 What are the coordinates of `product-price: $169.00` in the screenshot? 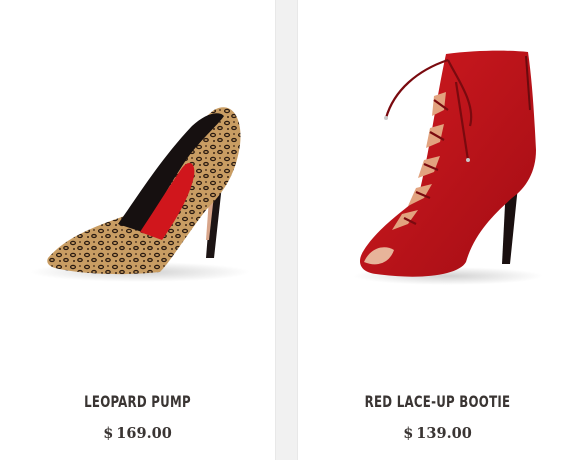 It's located at (137, 433).